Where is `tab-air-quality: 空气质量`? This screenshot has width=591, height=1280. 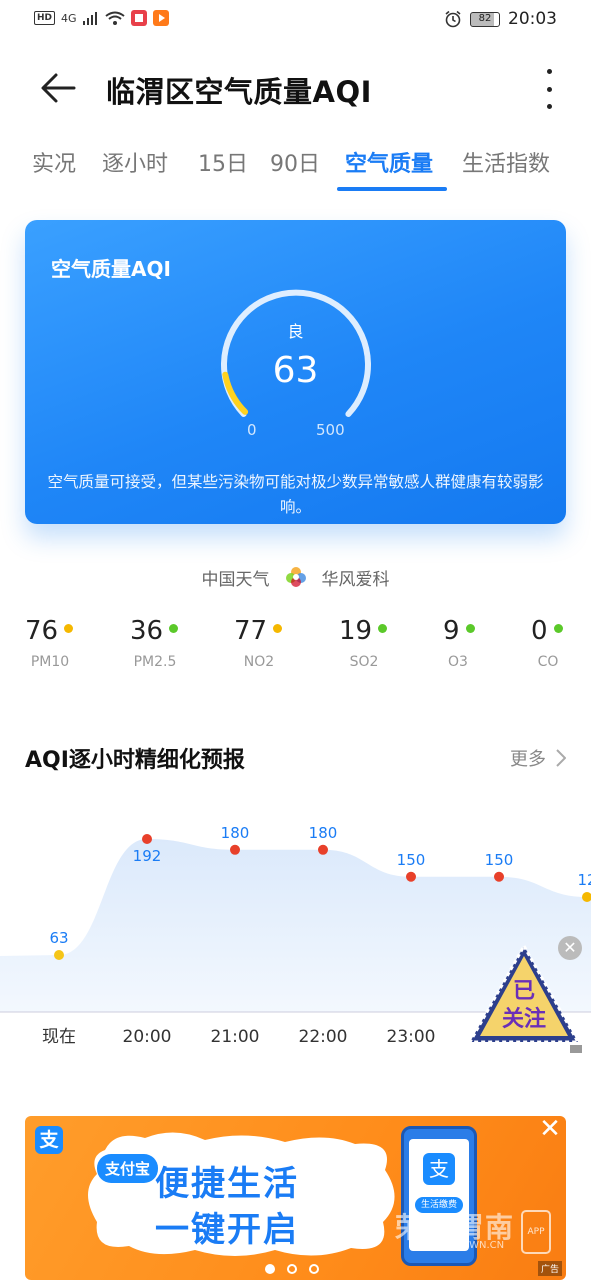 tab-air-quality: 空气质量 is located at coordinates (389, 162).